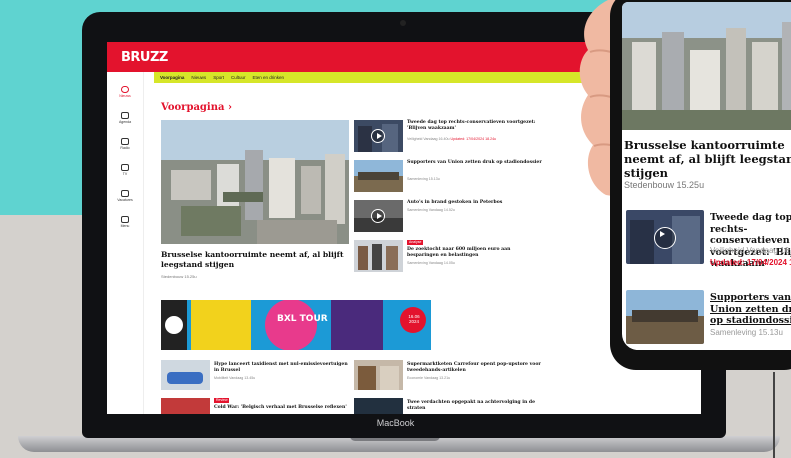  I want to click on radio-icon, so click(125, 141).